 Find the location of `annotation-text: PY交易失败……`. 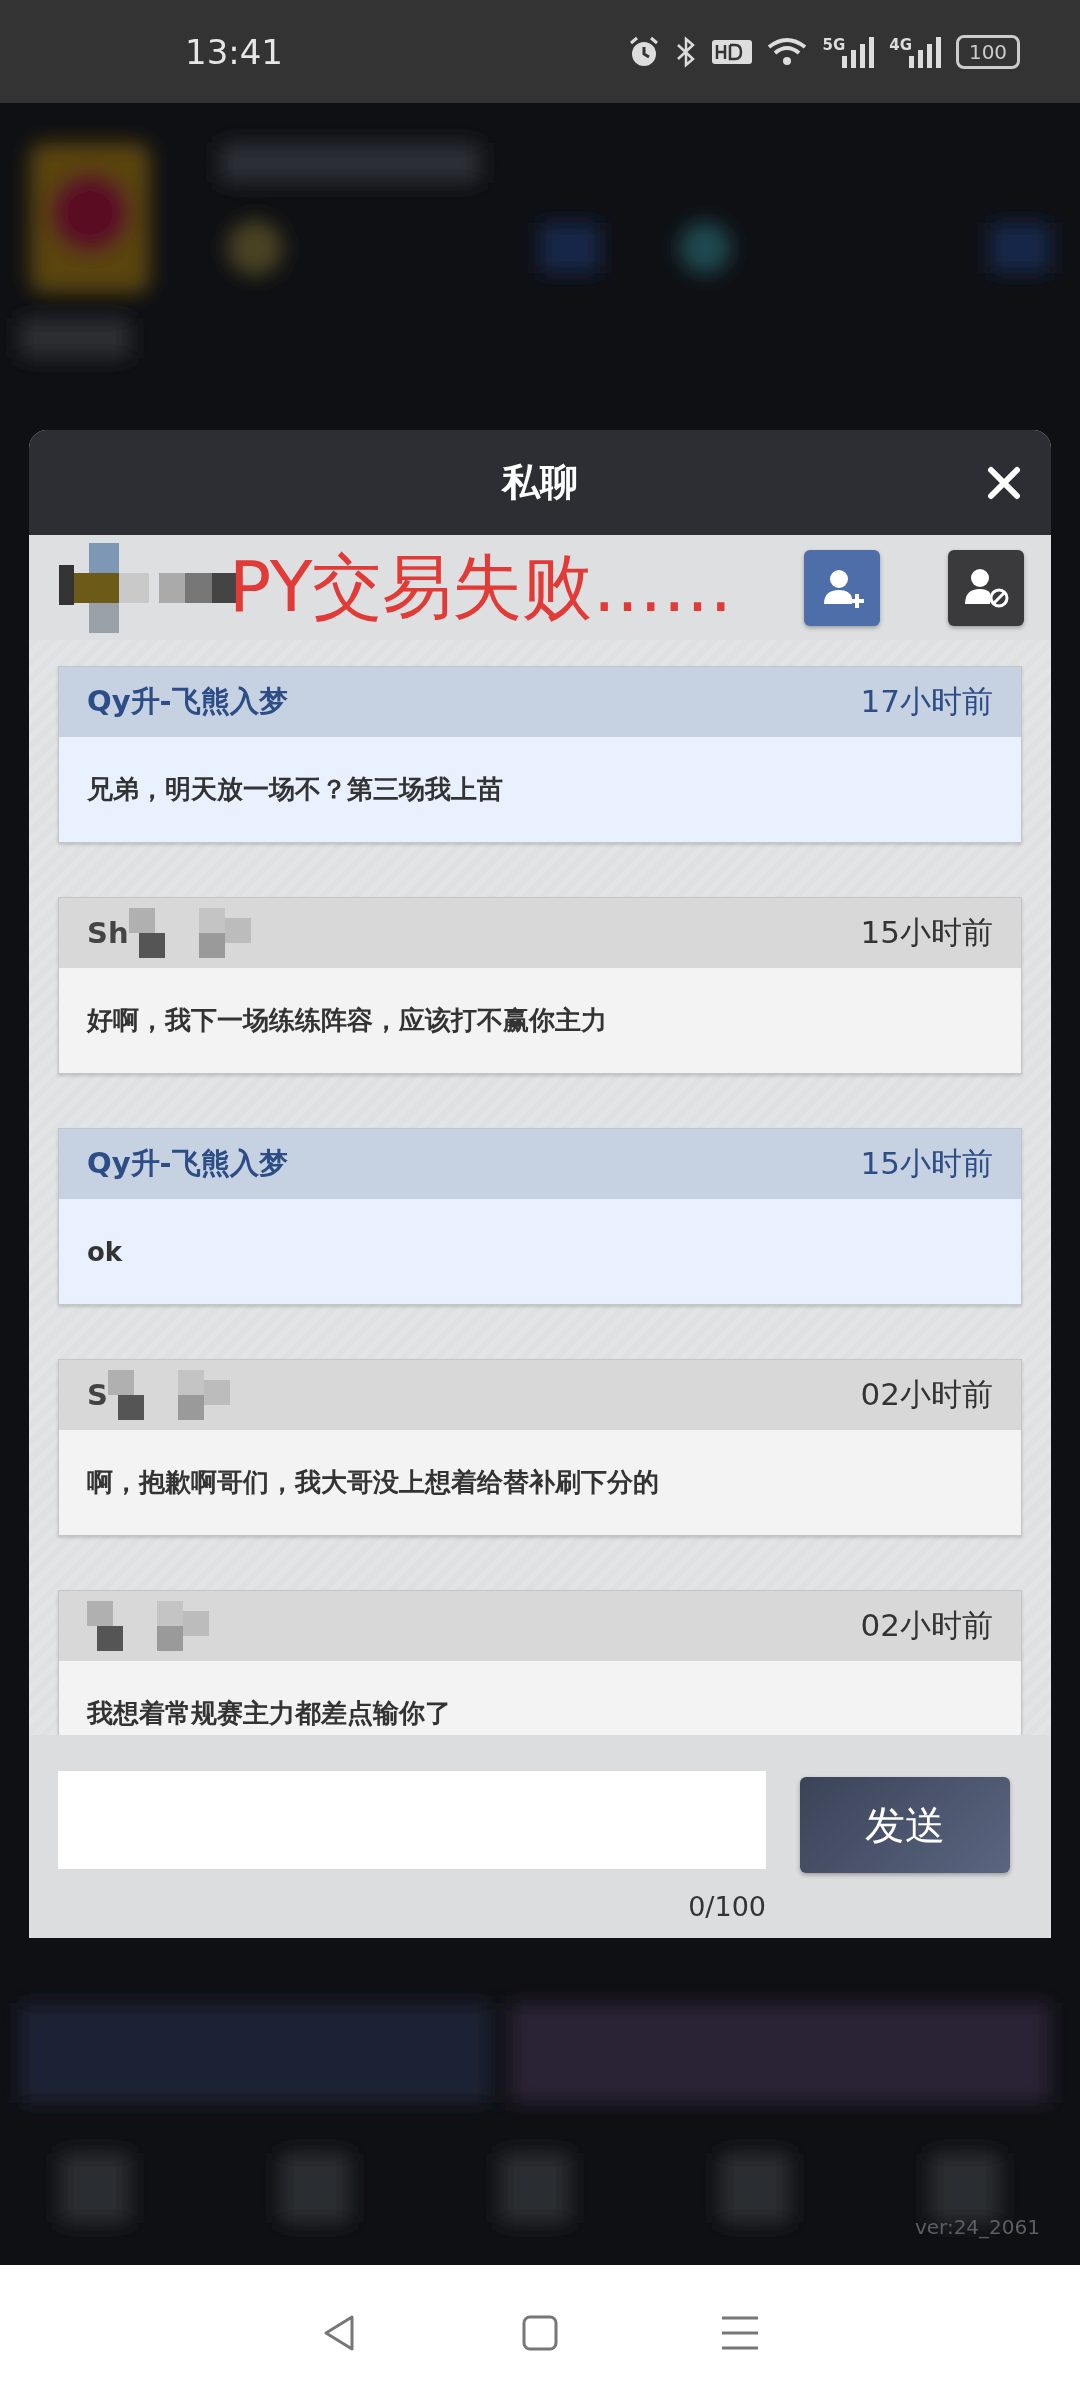

annotation-text: PY交易失败…… is located at coordinates (481, 587).